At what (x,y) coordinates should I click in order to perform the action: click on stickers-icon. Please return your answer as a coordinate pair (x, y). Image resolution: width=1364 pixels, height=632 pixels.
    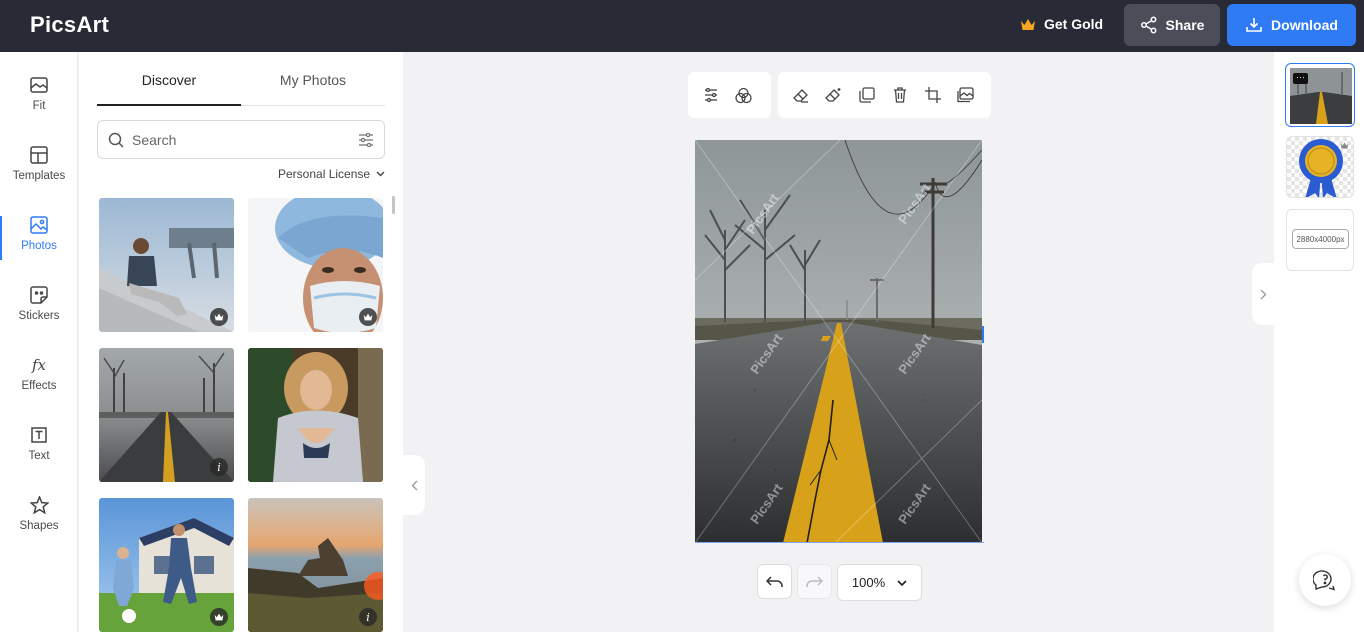
    Looking at the image, I should click on (39, 295).